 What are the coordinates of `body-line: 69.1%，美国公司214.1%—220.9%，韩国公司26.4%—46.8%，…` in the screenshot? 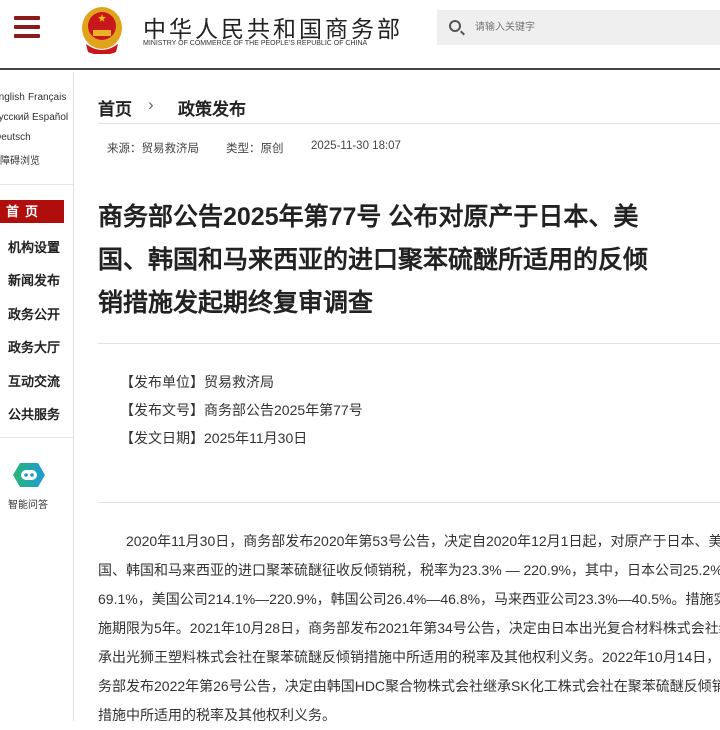 It's located at (409, 599).